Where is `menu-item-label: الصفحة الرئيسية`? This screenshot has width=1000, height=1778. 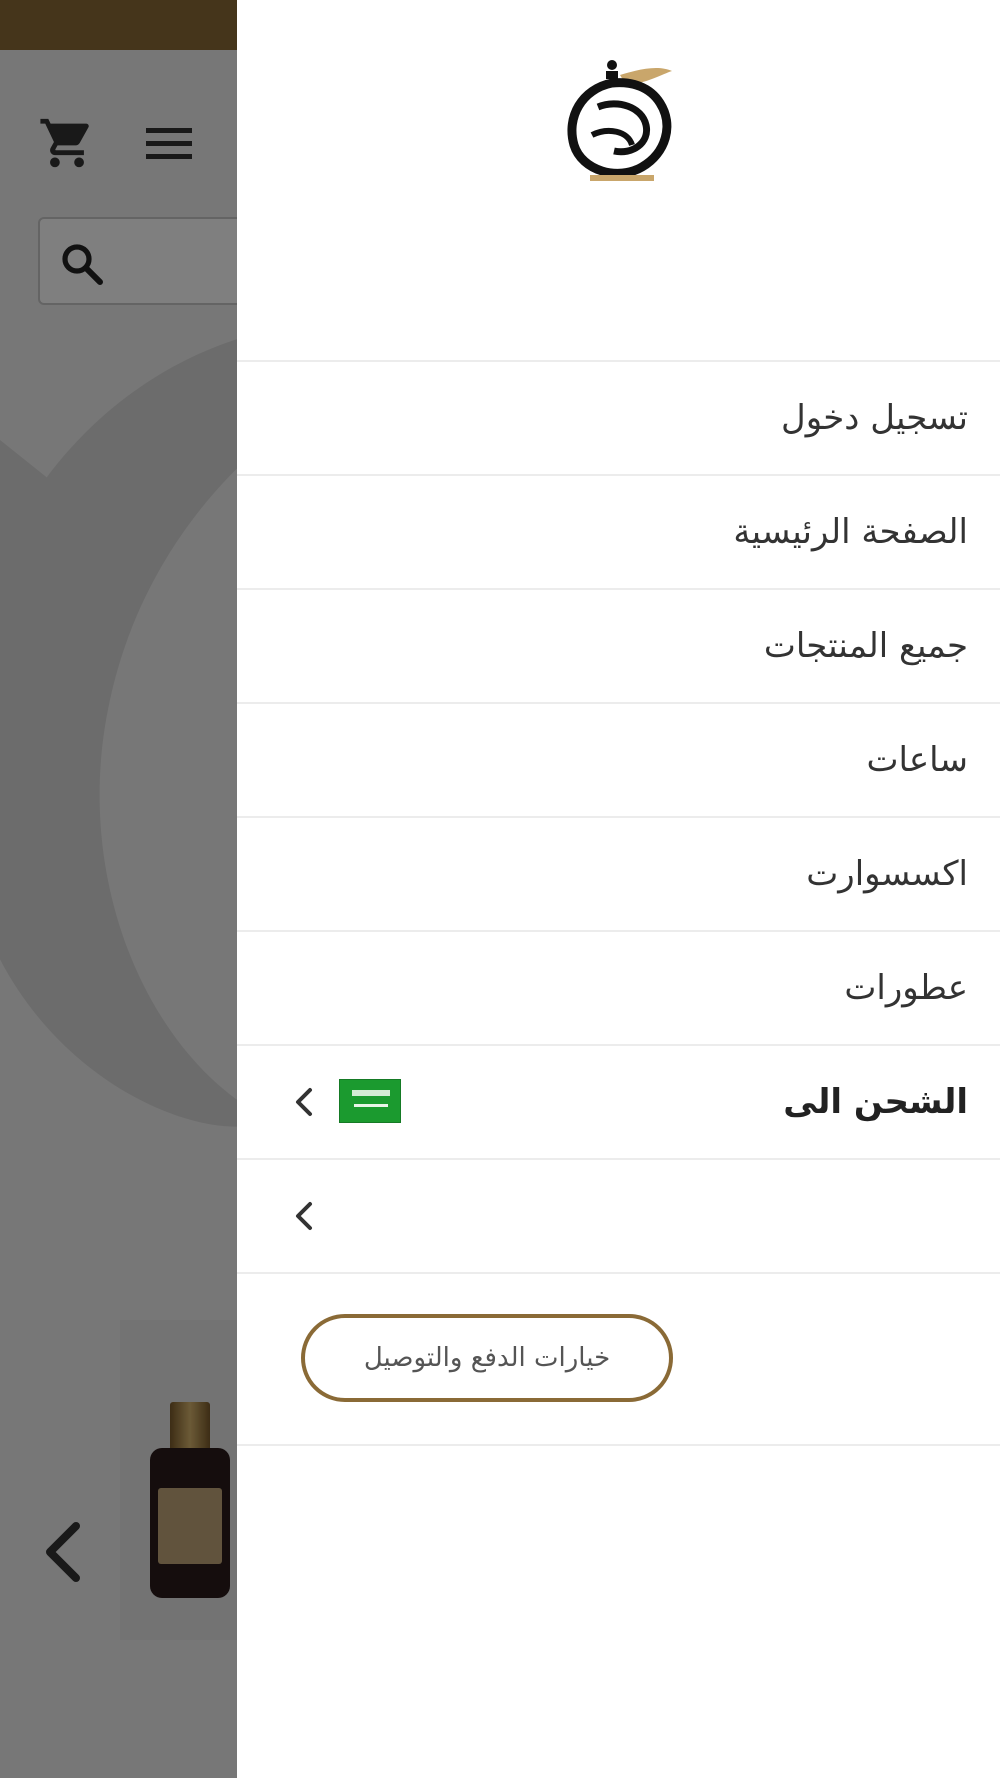
menu-item-label: الصفحة الرئيسية is located at coordinates (850, 532).